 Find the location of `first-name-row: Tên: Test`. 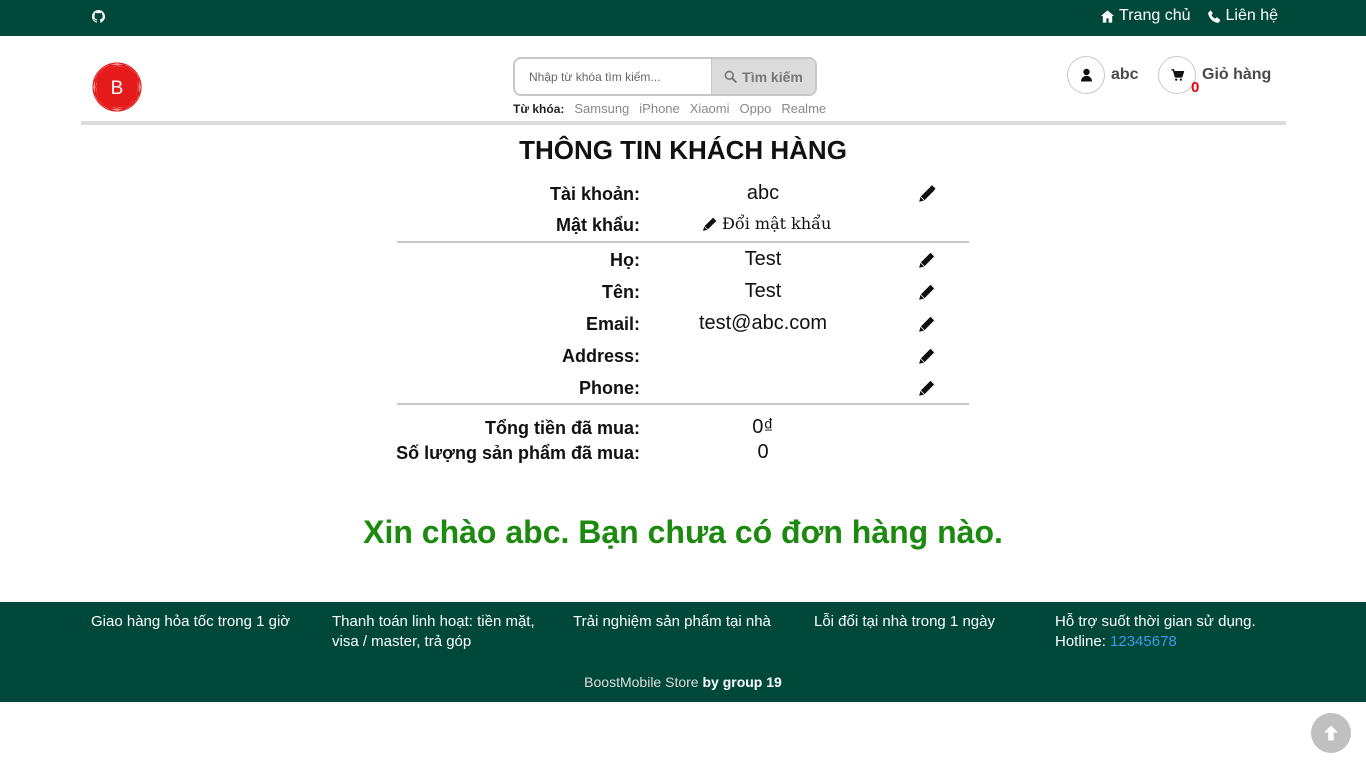

first-name-row: Tên: Test is located at coordinates (683, 291).